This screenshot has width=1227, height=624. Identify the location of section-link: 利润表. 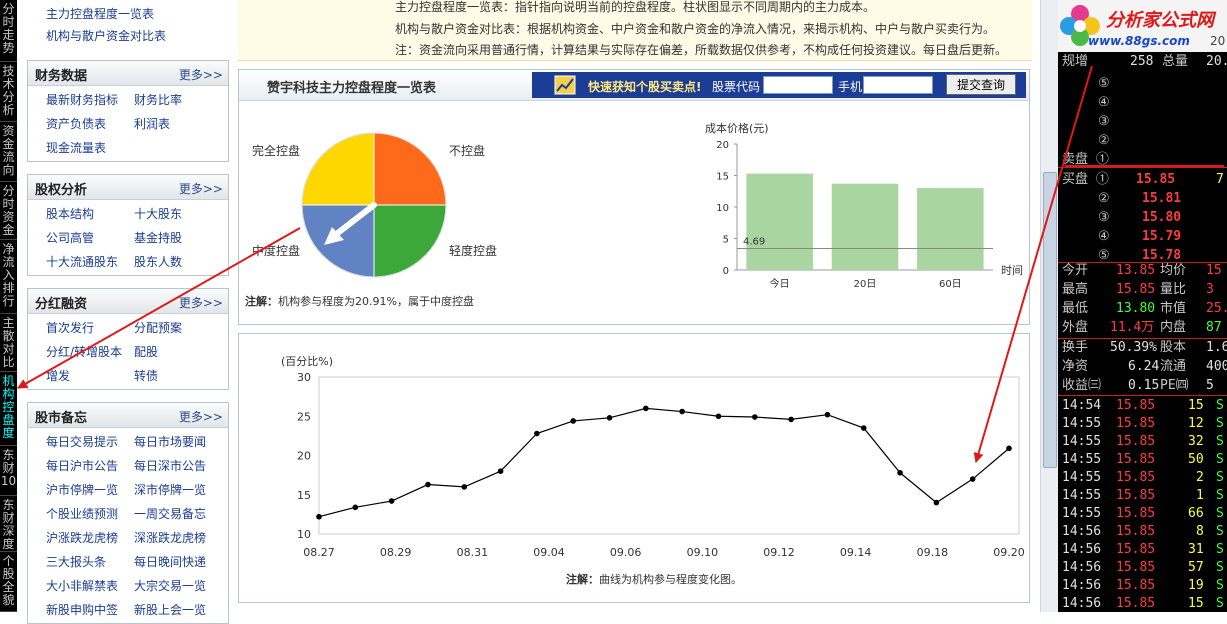
(152, 123).